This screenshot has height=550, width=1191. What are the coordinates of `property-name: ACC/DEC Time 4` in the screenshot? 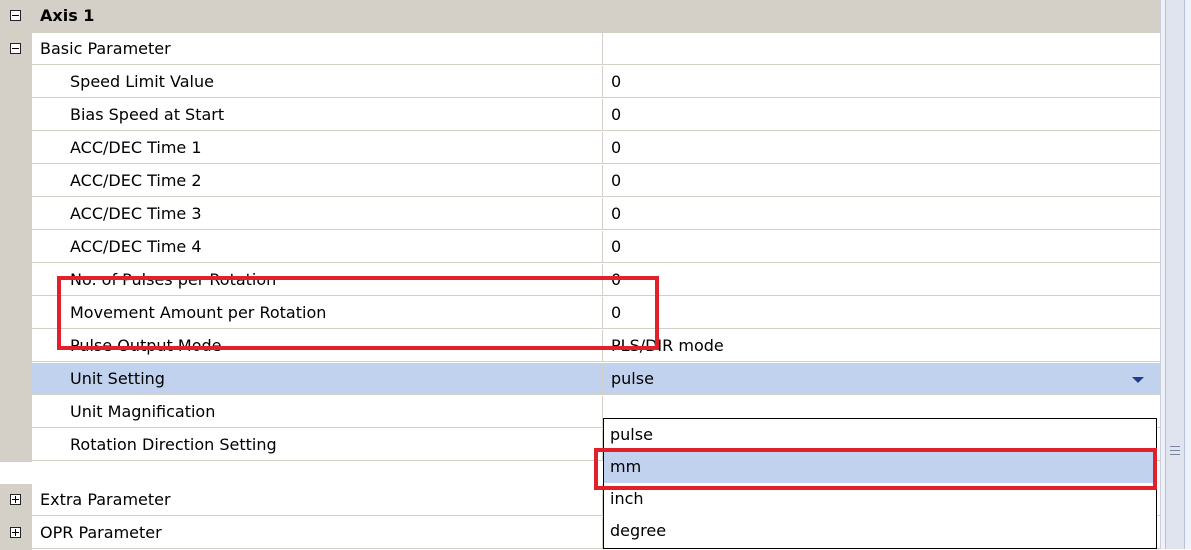 It's located at (317, 247).